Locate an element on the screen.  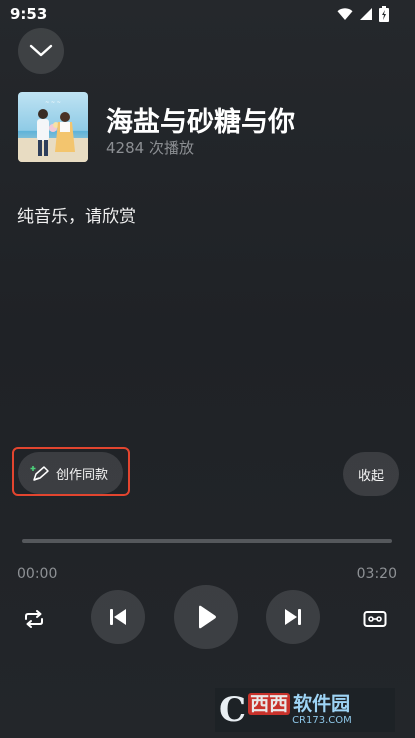
cassette-button is located at coordinates (375, 619).